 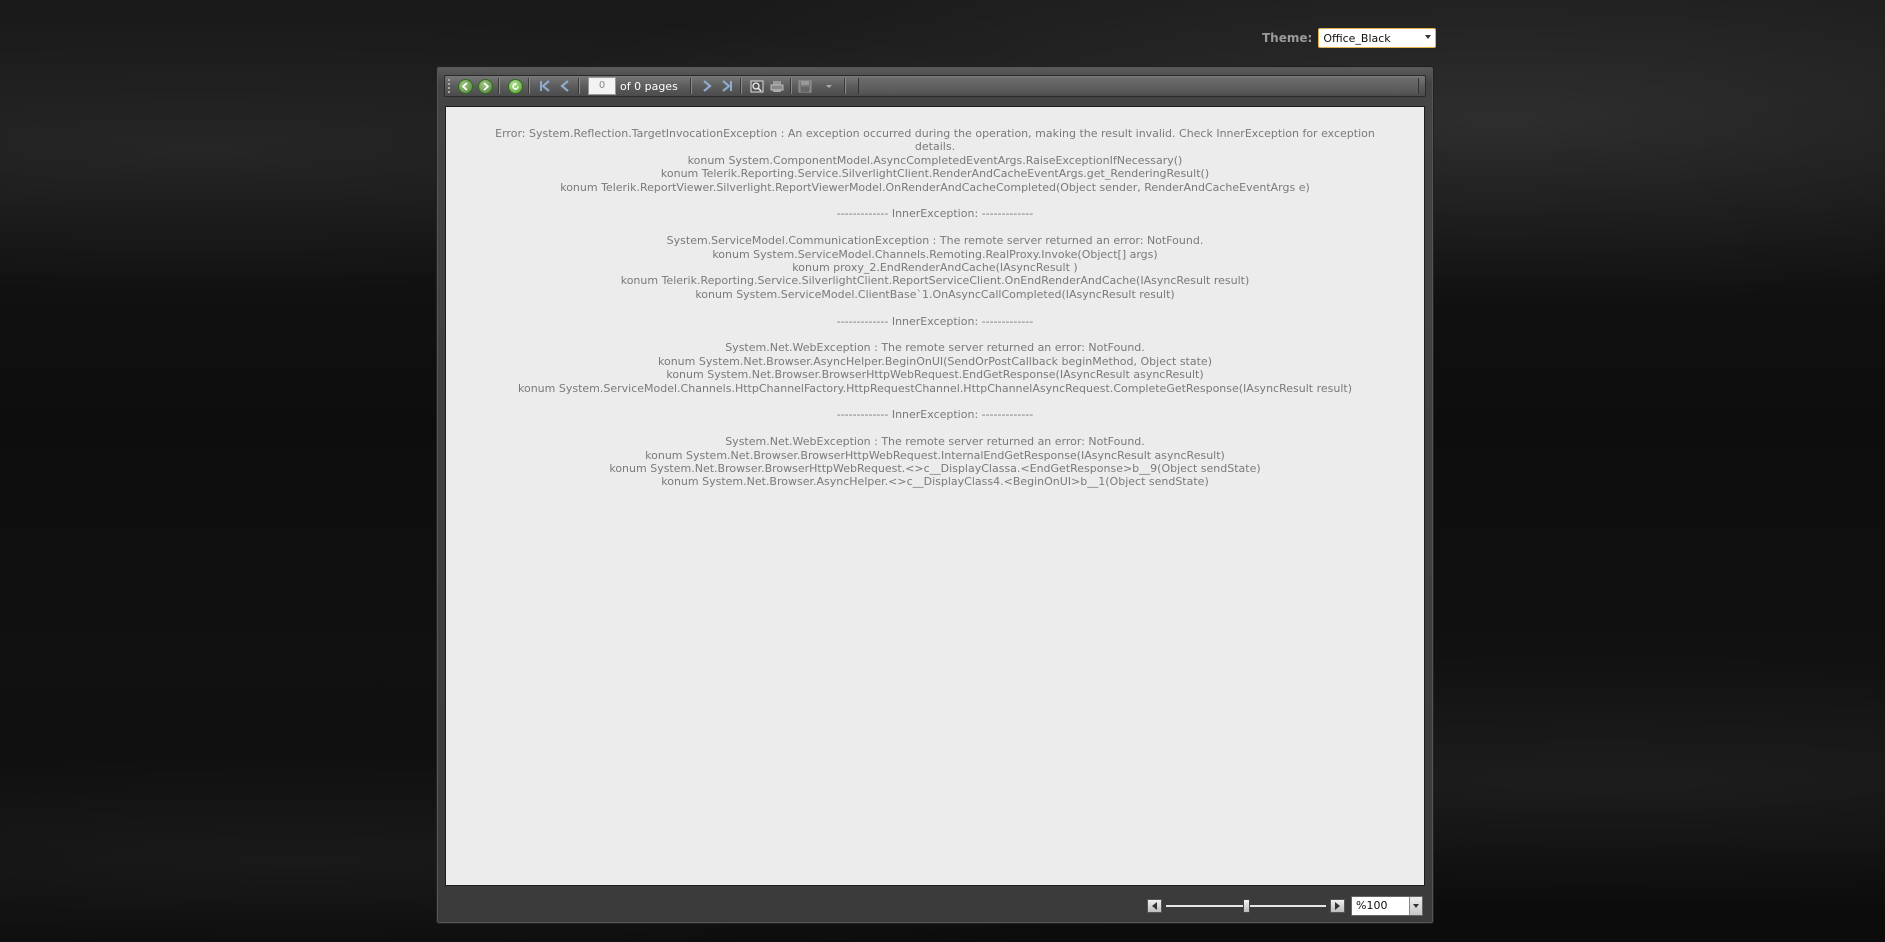 I want to click on arrow-right-icon, so click(x=1337, y=906).